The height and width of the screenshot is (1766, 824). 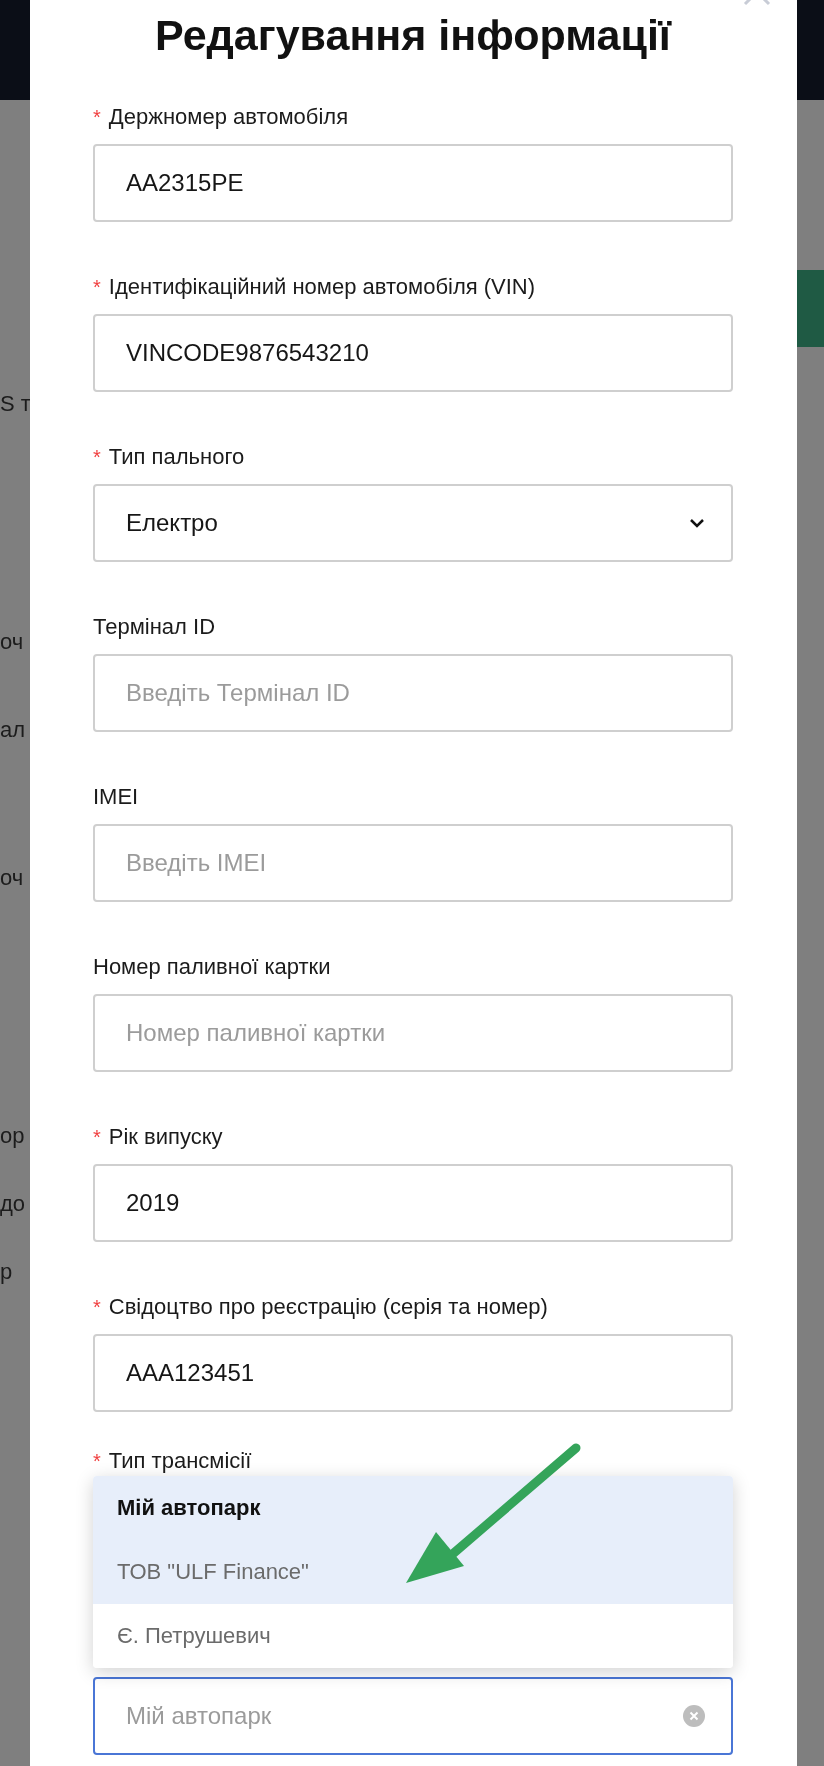 What do you see at coordinates (328, 1307) in the screenshot?
I see `field-label: Свідоцтво про реєстрацію (серія та номер)` at bounding box center [328, 1307].